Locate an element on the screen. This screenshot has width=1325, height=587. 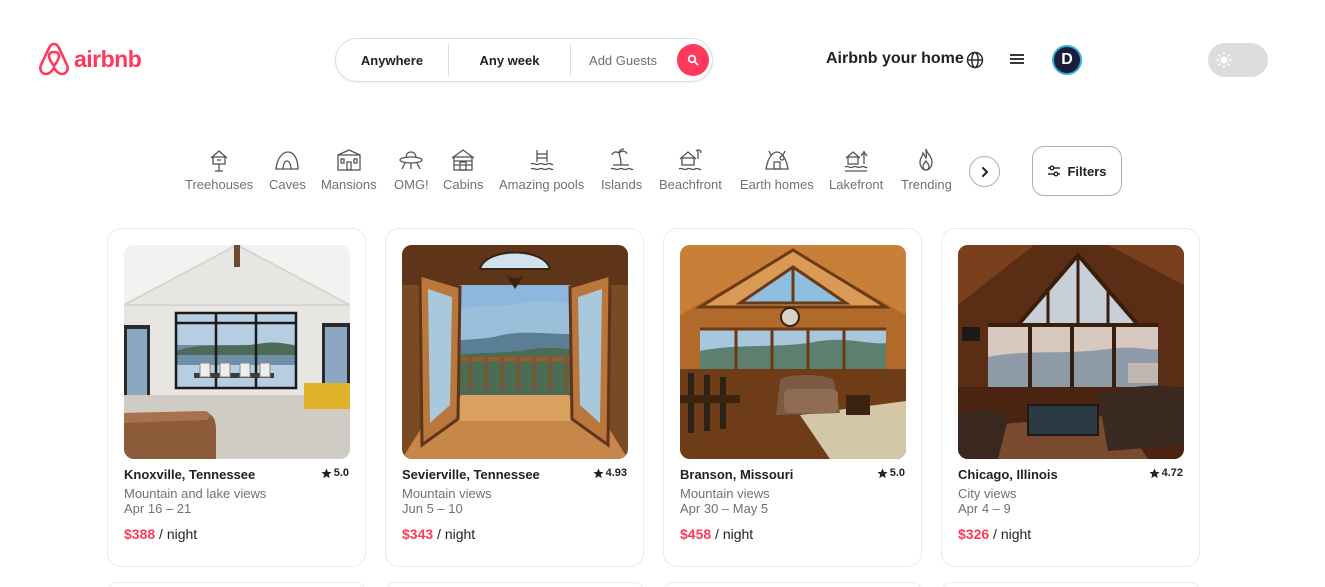
category-caves: Caves is located at coordinates (287, 169).